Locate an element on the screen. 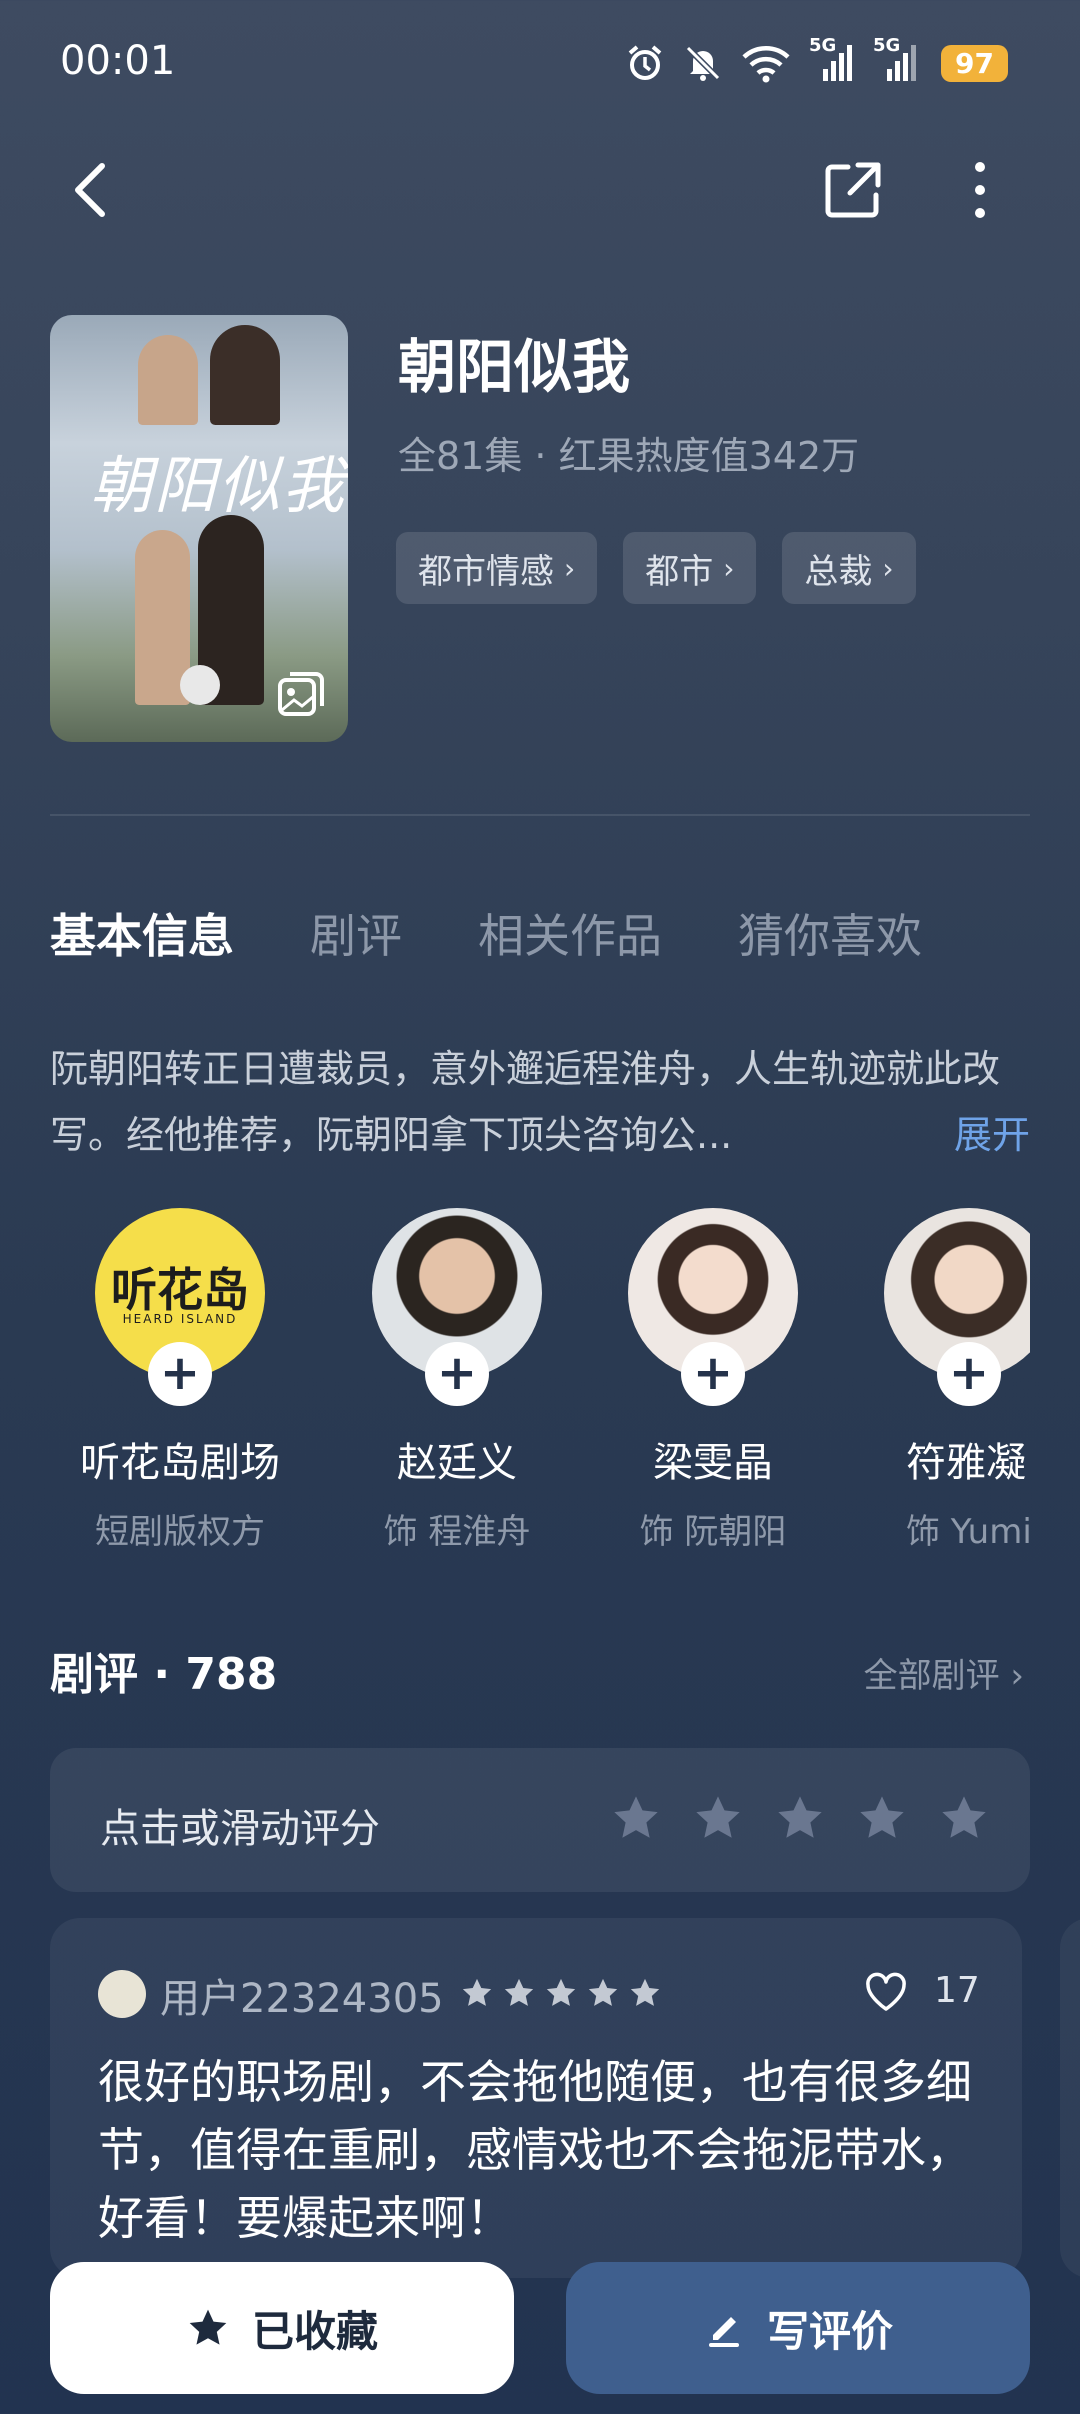  rating-stars is located at coordinates (800, 1818).